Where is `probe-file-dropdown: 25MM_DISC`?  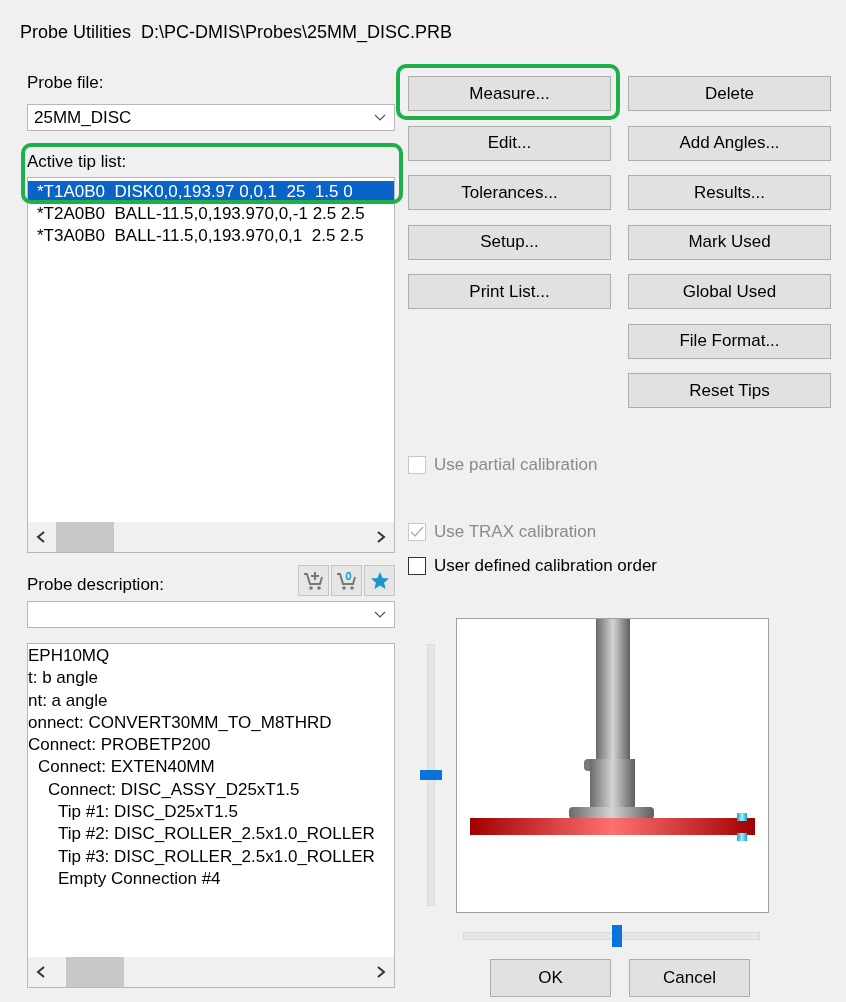
probe-file-dropdown: 25MM_DISC is located at coordinates (211, 117).